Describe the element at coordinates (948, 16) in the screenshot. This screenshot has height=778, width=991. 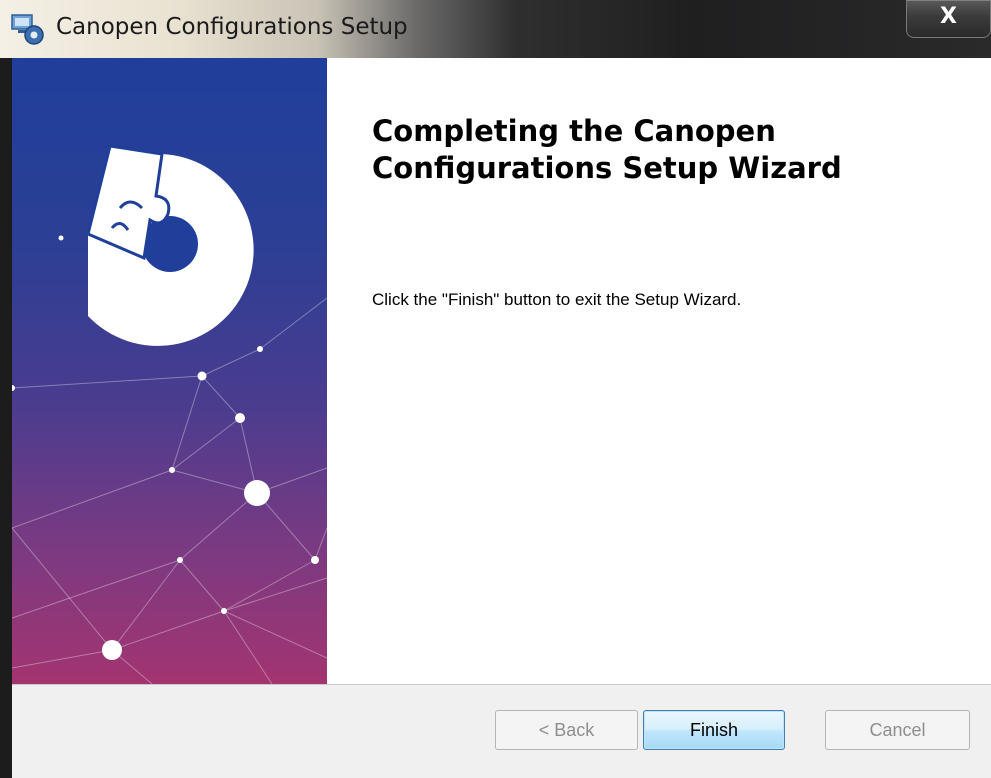
I see `close-icon: X` at that location.